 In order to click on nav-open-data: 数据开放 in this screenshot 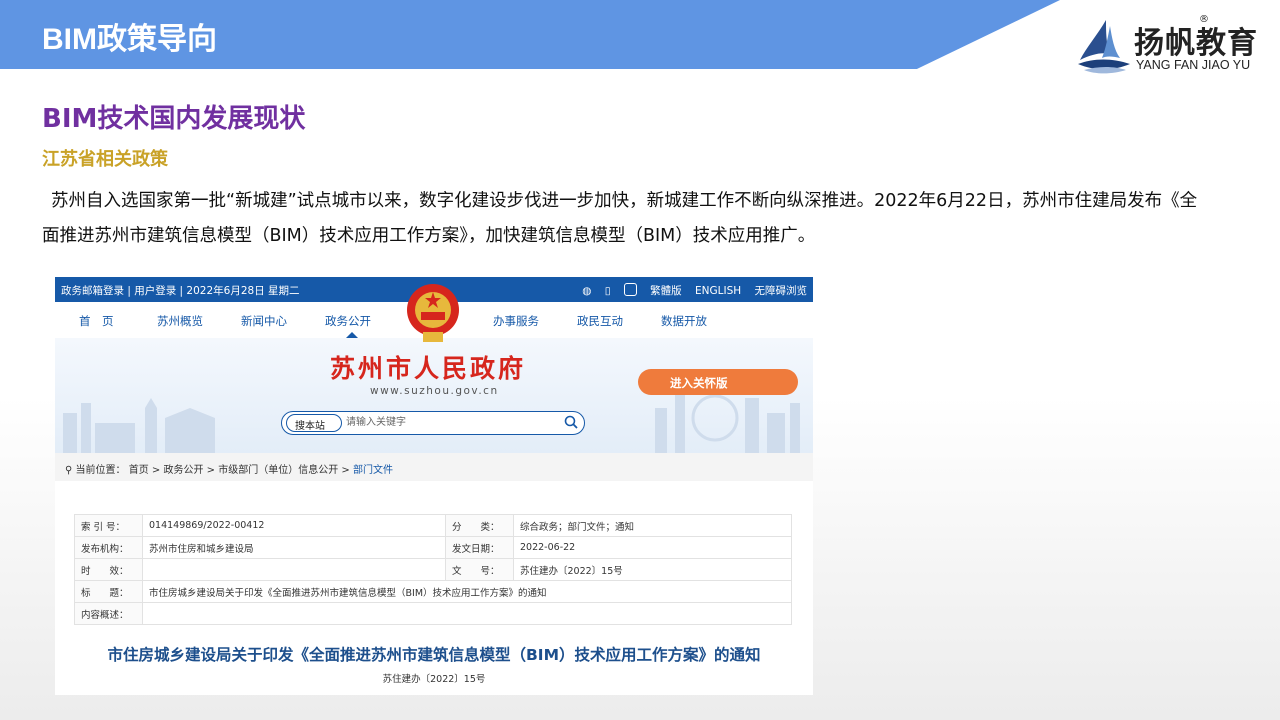, I will do `click(684, 321)`.